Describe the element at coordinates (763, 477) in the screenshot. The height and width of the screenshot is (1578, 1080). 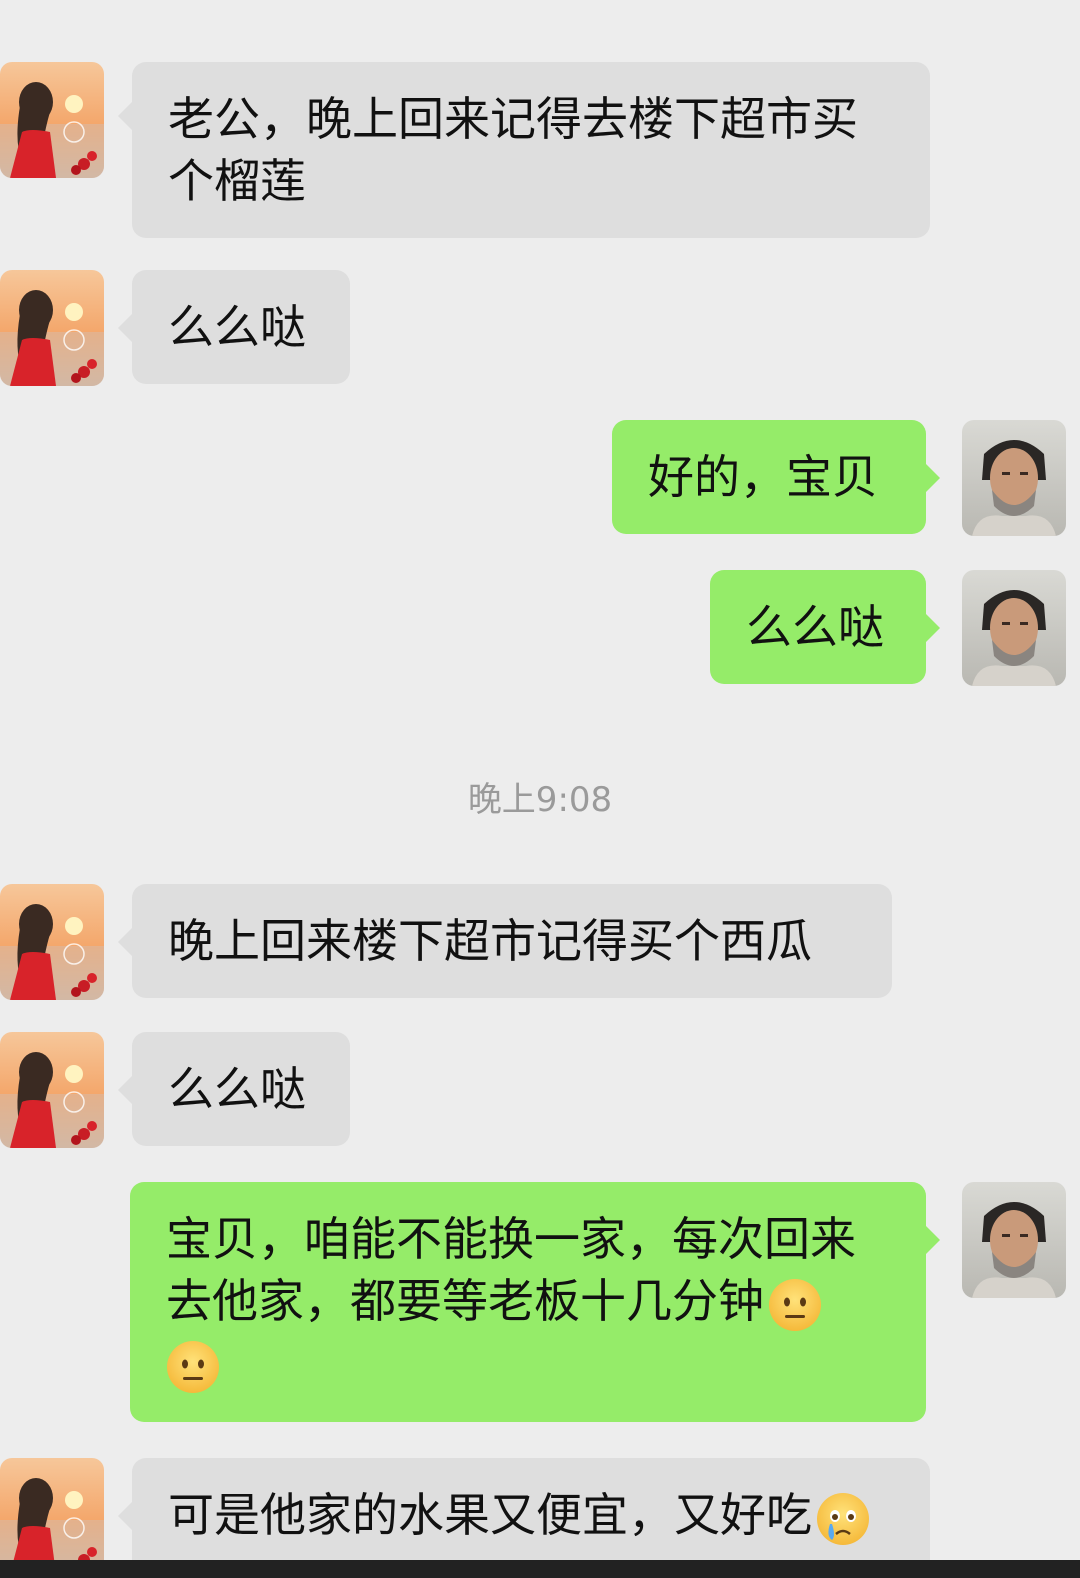
I see `message-text-line: 好的，宝贝` at that location.